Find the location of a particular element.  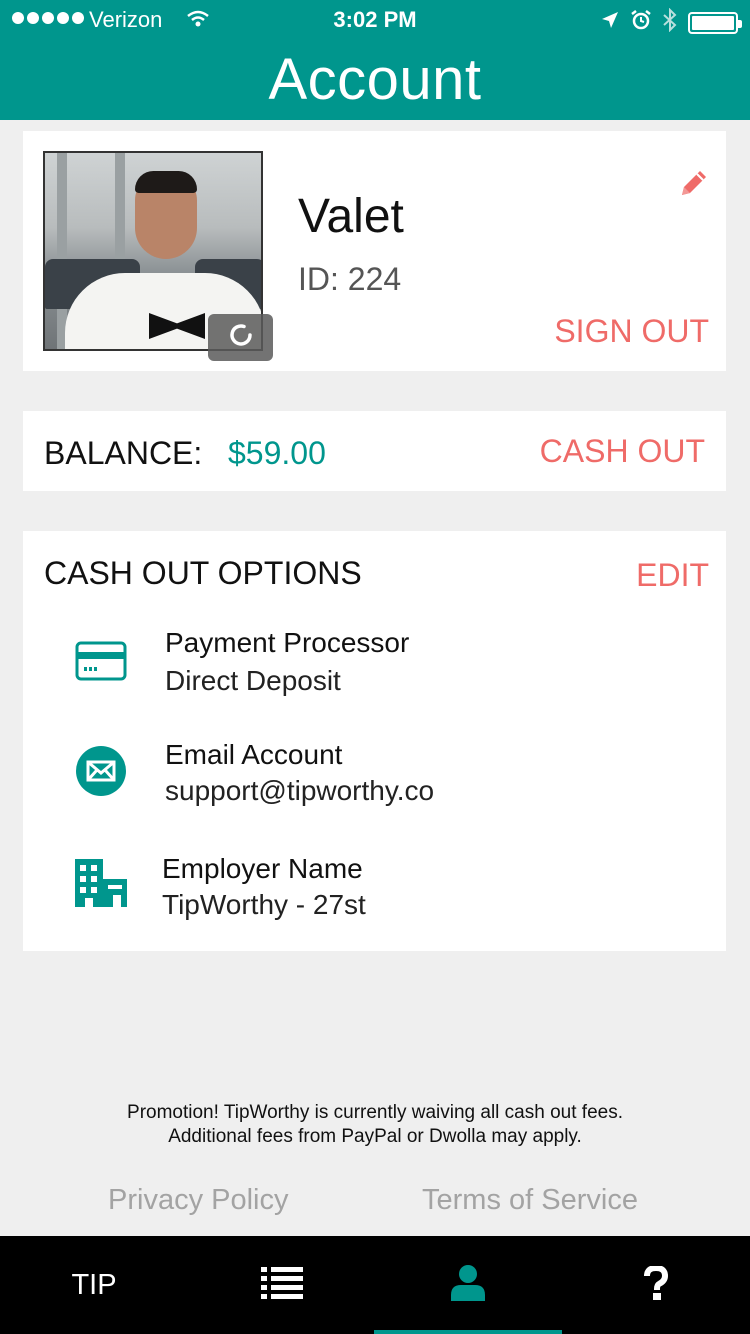

page-title: Account is located at coordinates (375, 79).